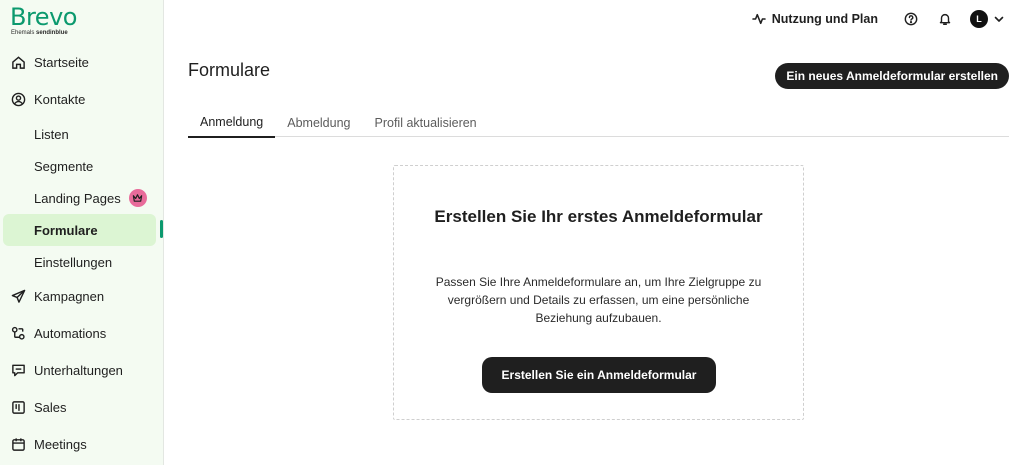 The width and height of the screenshot is (1024, 465). What do you see at coordinates (64, 166) in the screenshot?
I see `sidebar-item-label: Segmente` at bounding box center [64, 166].